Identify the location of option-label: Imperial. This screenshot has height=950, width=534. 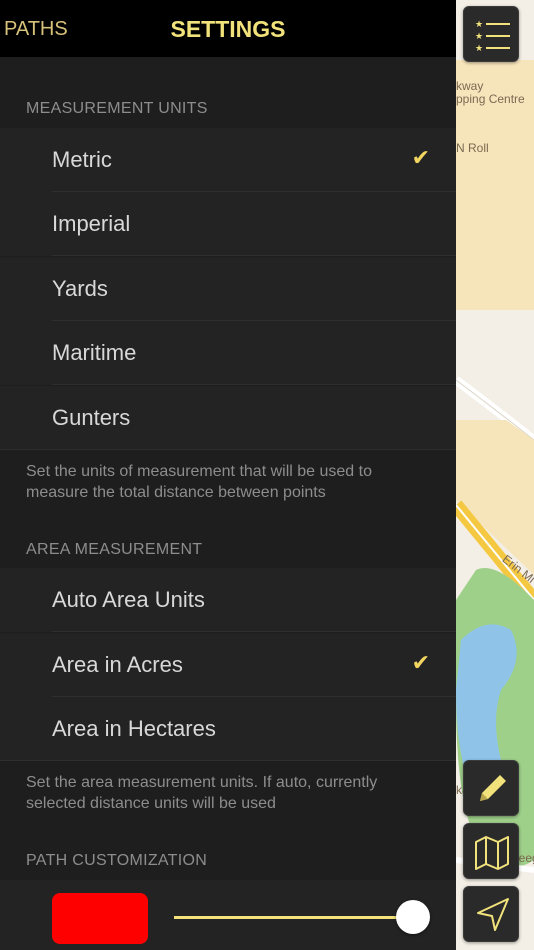
(91, 223).